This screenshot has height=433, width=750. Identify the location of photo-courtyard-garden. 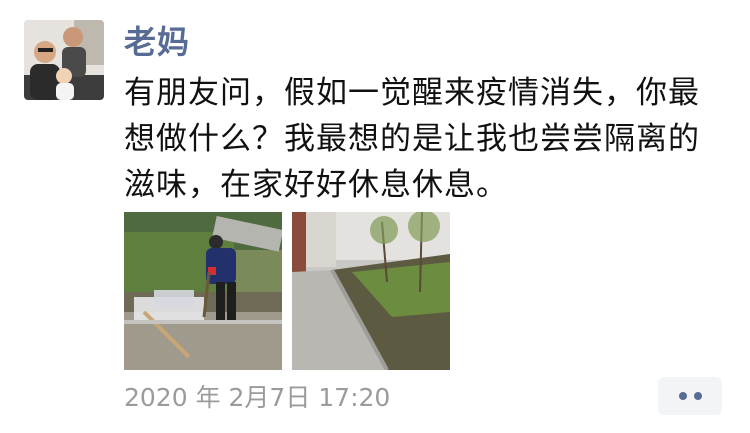
(371, 291).